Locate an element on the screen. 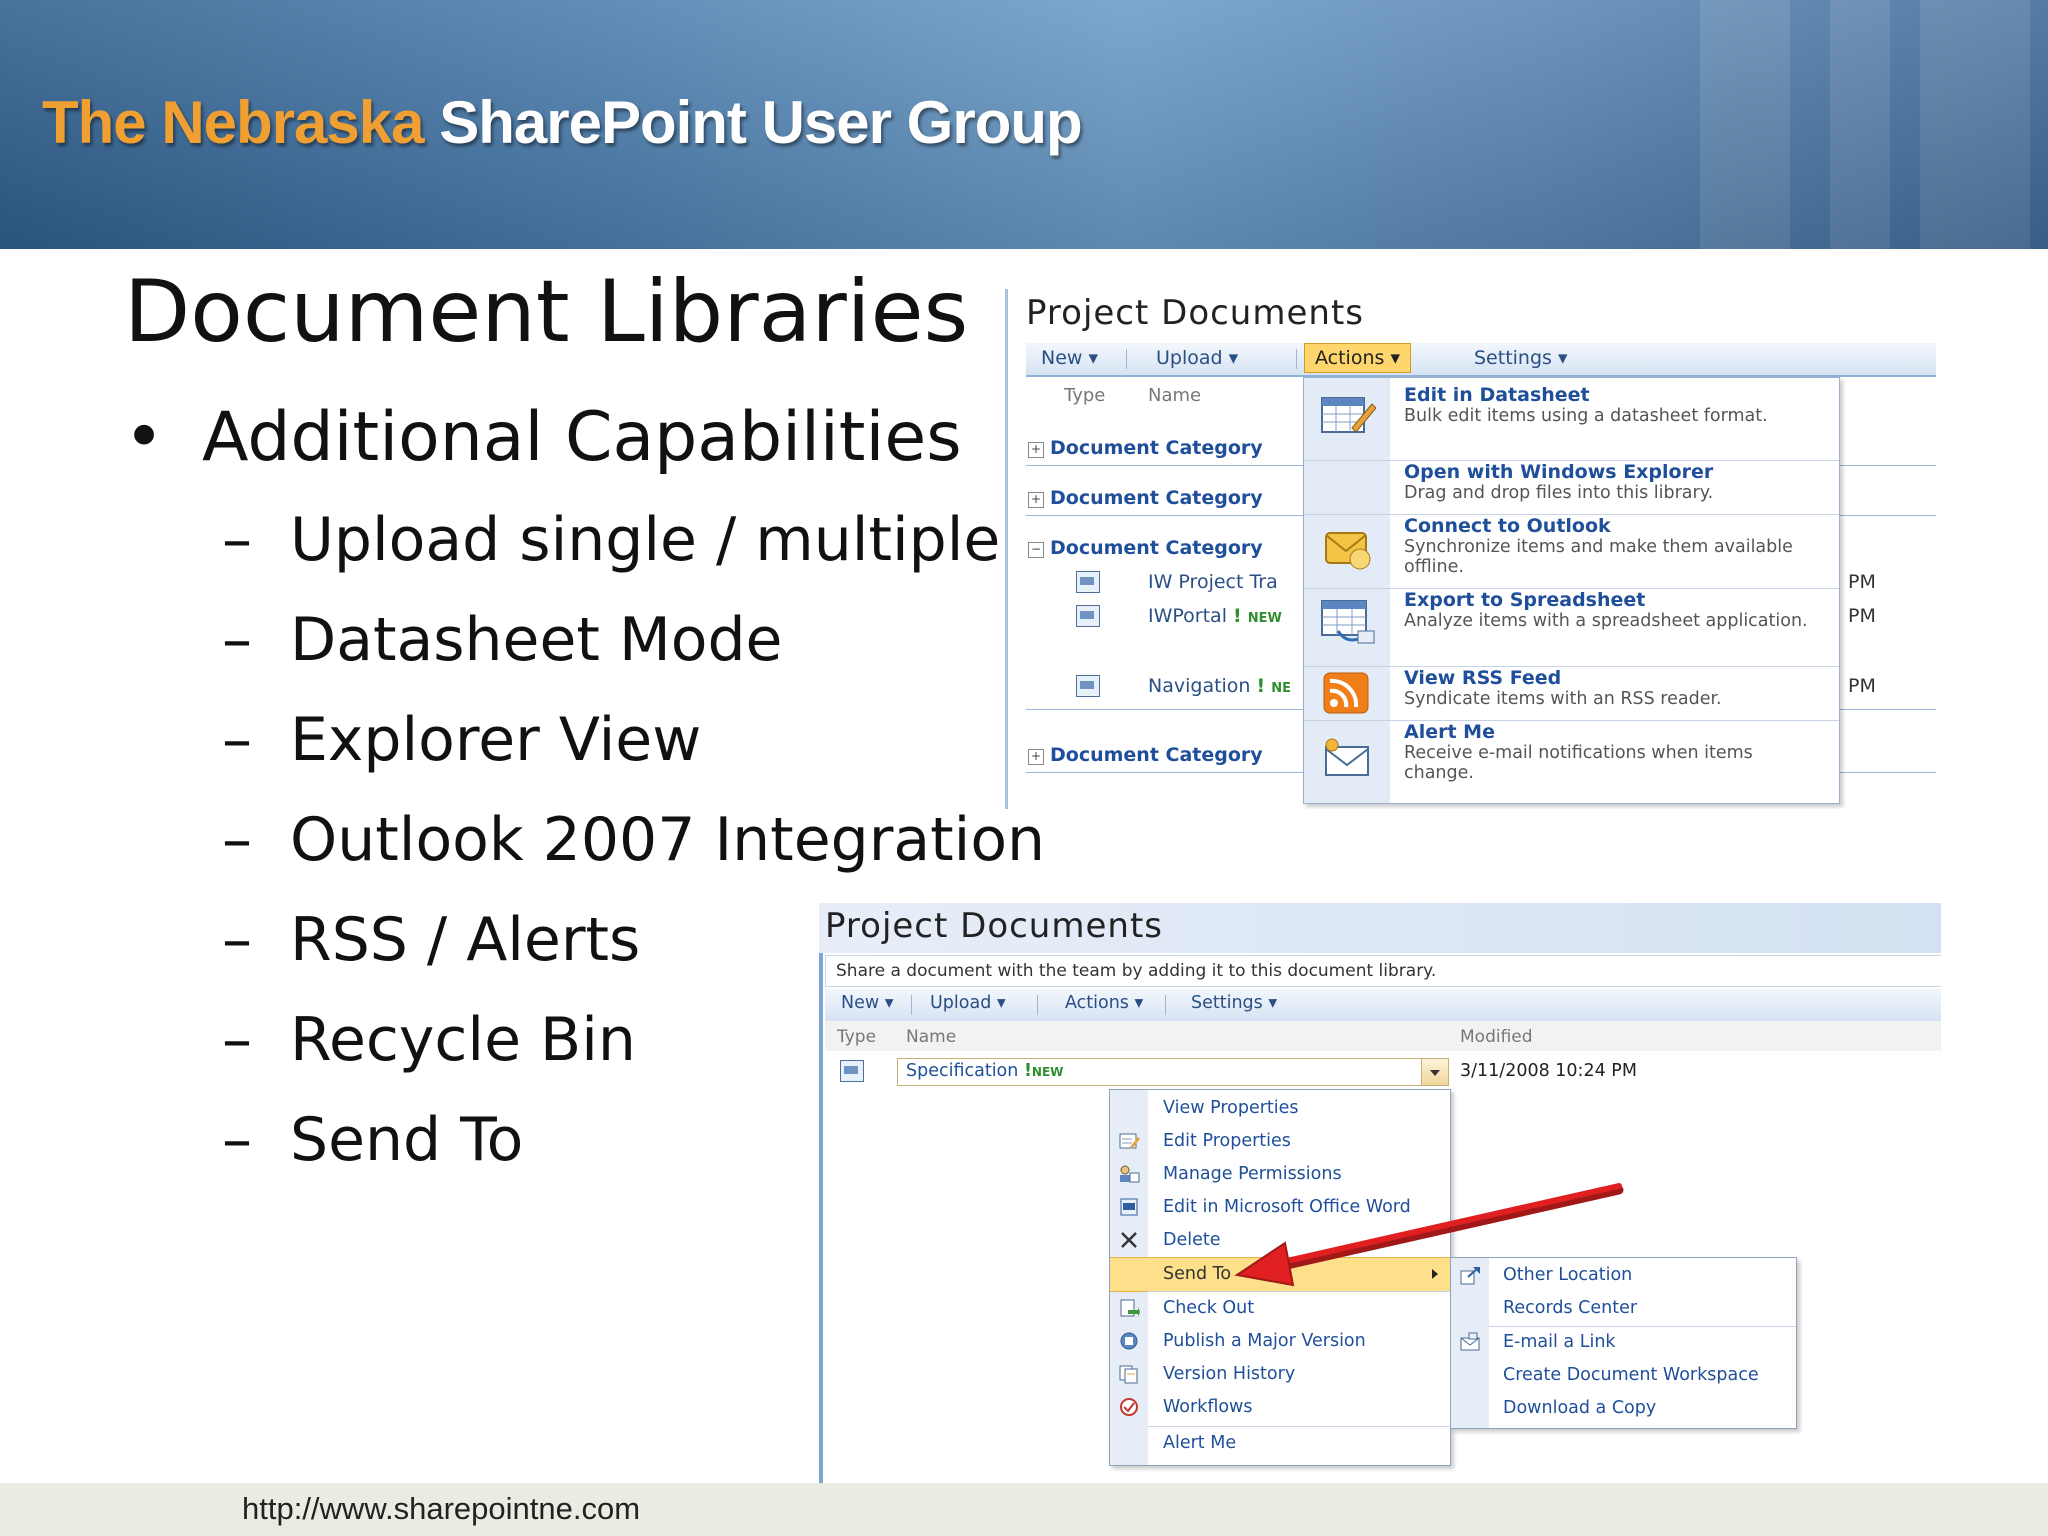 The height and width of the screenshot is (1536, 2048). sub-item: – RSS / Alerts is located at coordinates (431, 940).